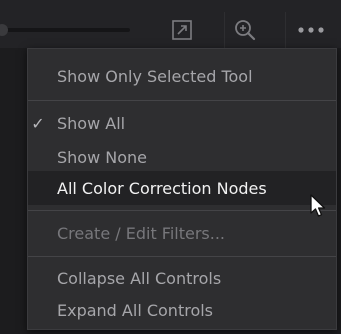 The width and height of the screenshot is (341, 334). I want to click on zoom-icon, so click(245, 30).